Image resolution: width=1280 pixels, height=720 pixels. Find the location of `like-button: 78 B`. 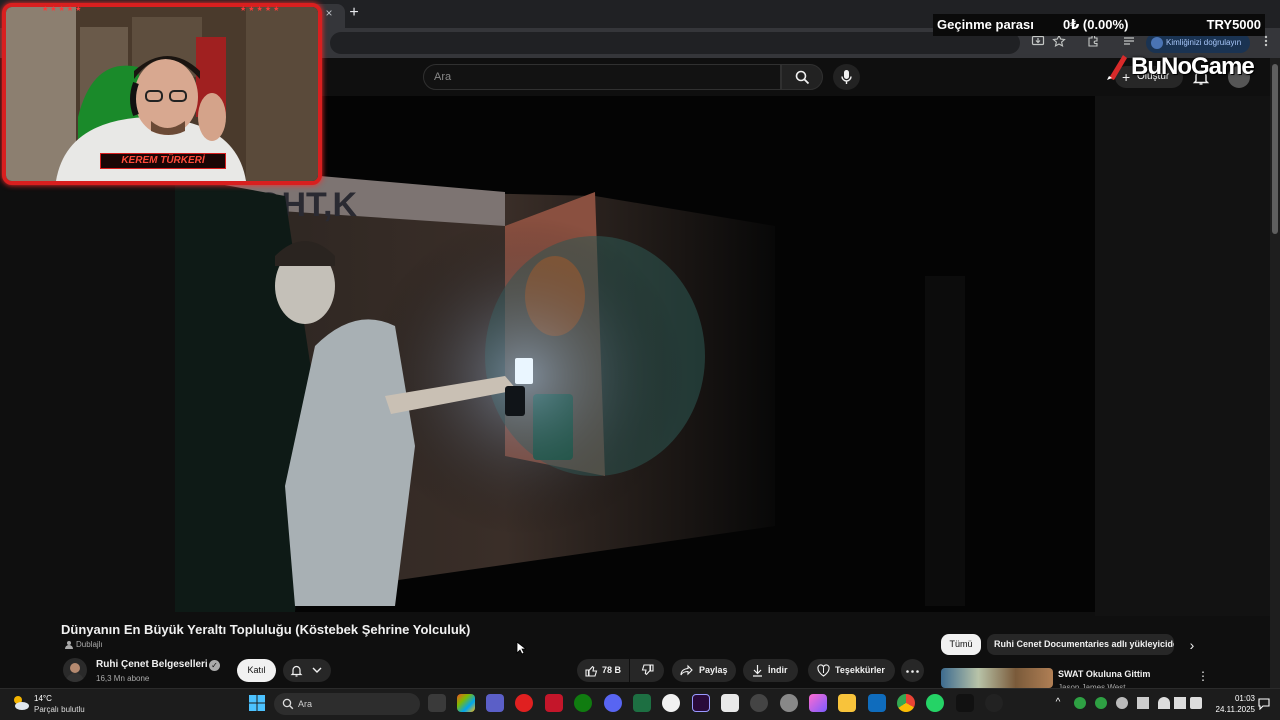

like-button: 78 B is located at coordinates (603, 670).